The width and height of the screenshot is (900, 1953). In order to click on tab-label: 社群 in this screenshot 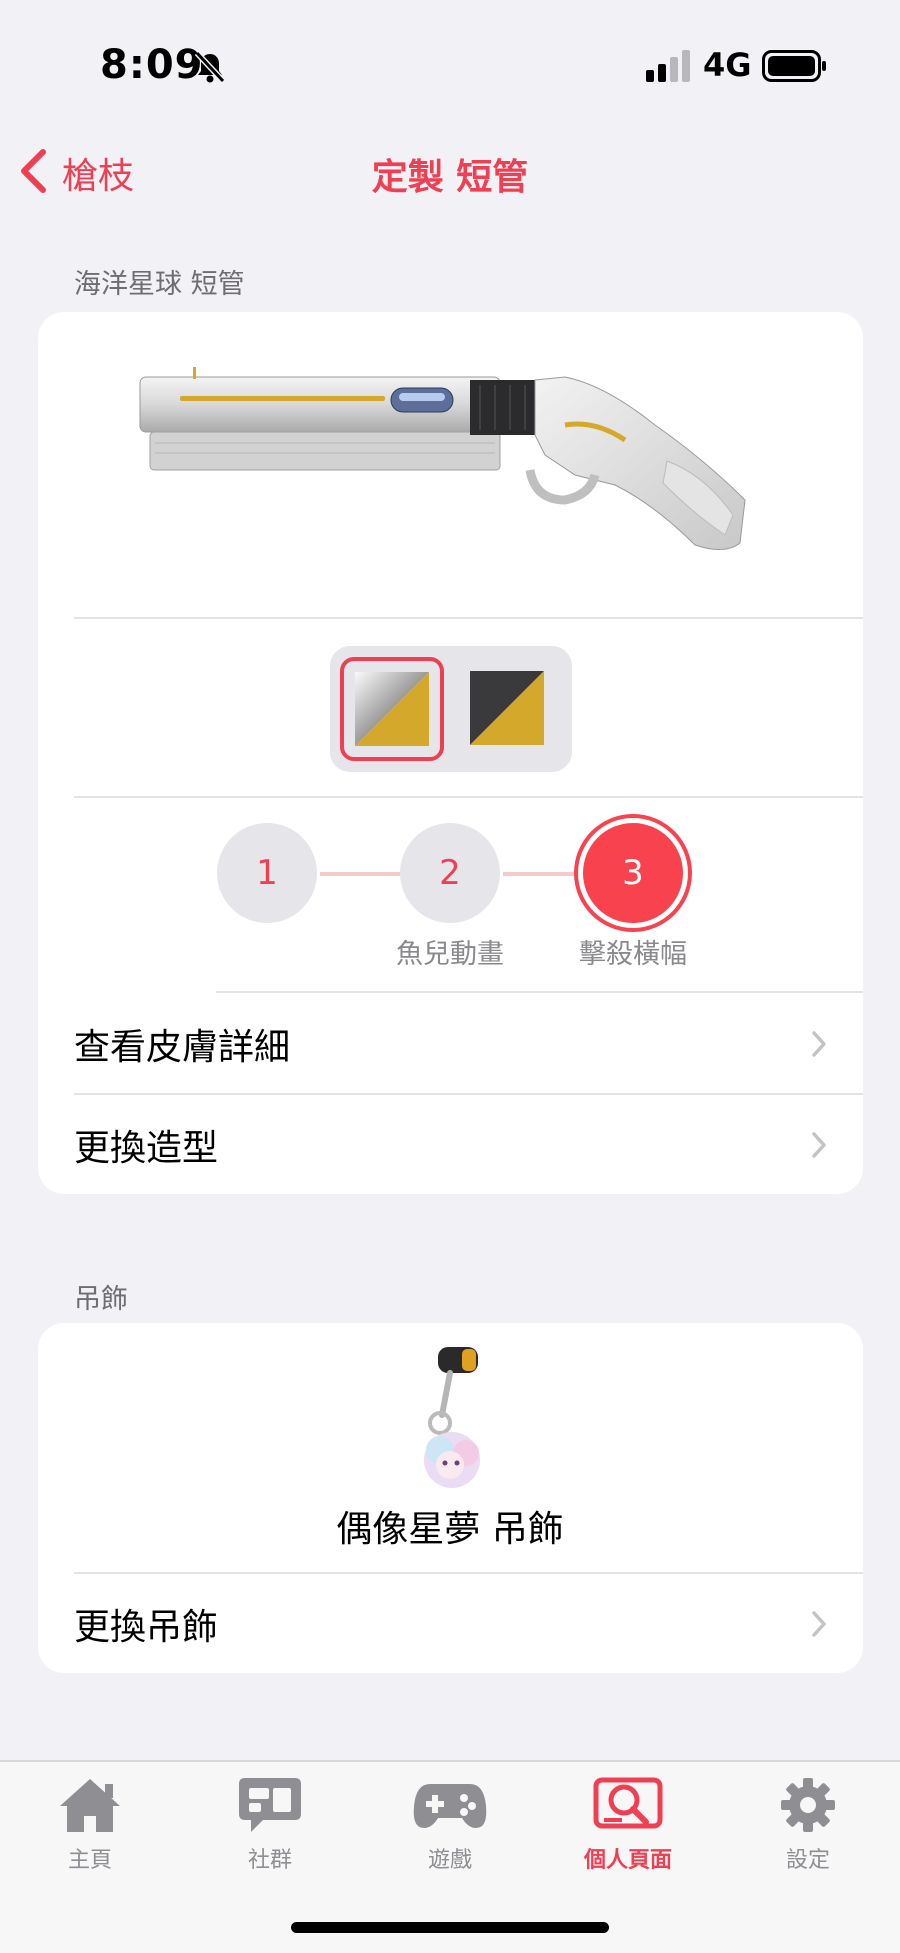, I will do `click(269, 1860)`.